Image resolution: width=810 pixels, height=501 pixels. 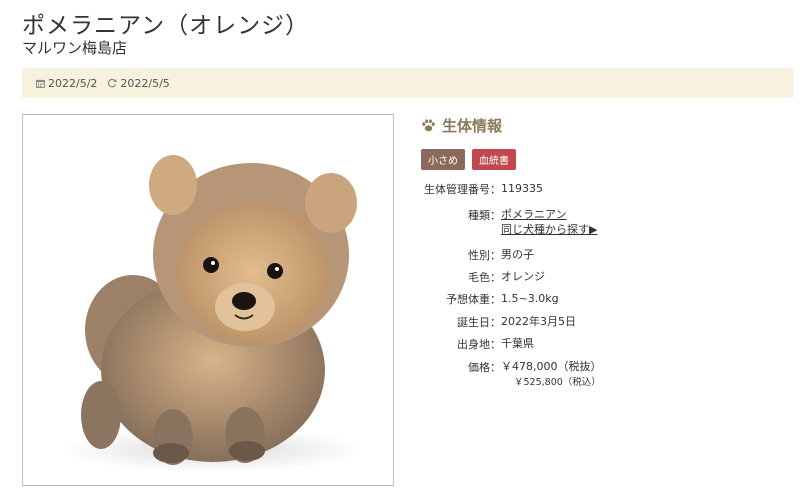 I want to click on updated-date: 2022/5/5, so click(x=138, y=83).